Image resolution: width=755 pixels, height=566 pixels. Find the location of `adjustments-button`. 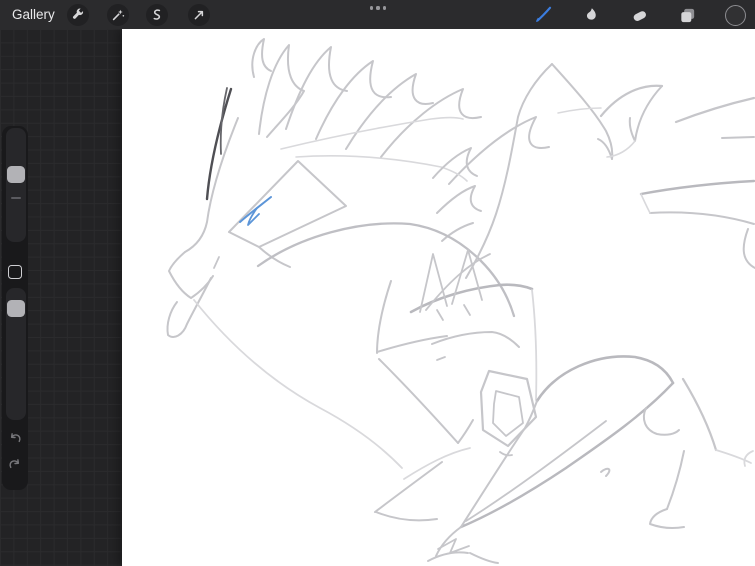

adjustments-button is located at coordinates (118, 15).